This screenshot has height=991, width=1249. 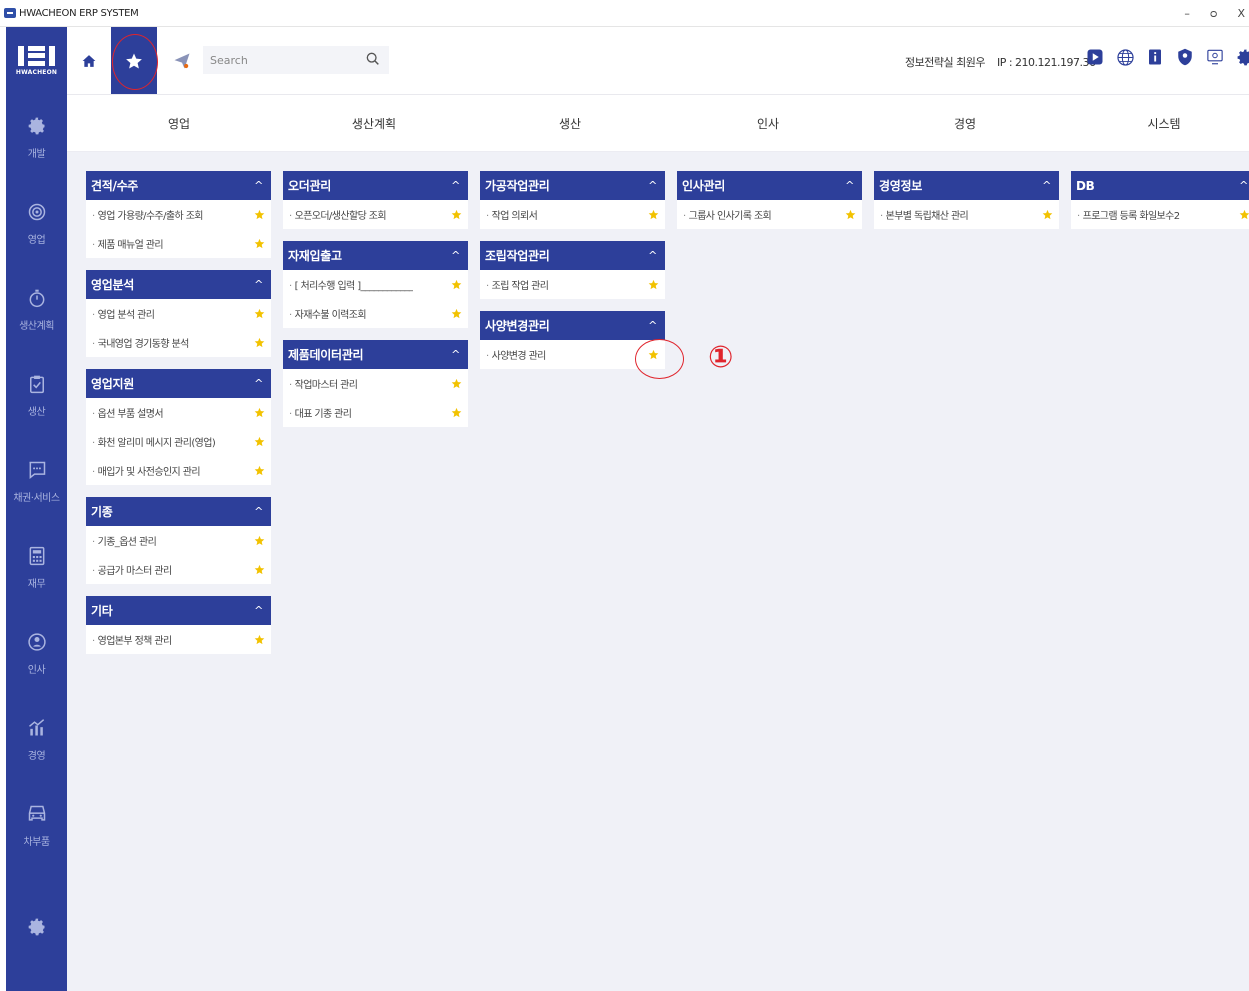 I want to click on menu-group-header: 경영정보 ^, so click(x=966, y=185).